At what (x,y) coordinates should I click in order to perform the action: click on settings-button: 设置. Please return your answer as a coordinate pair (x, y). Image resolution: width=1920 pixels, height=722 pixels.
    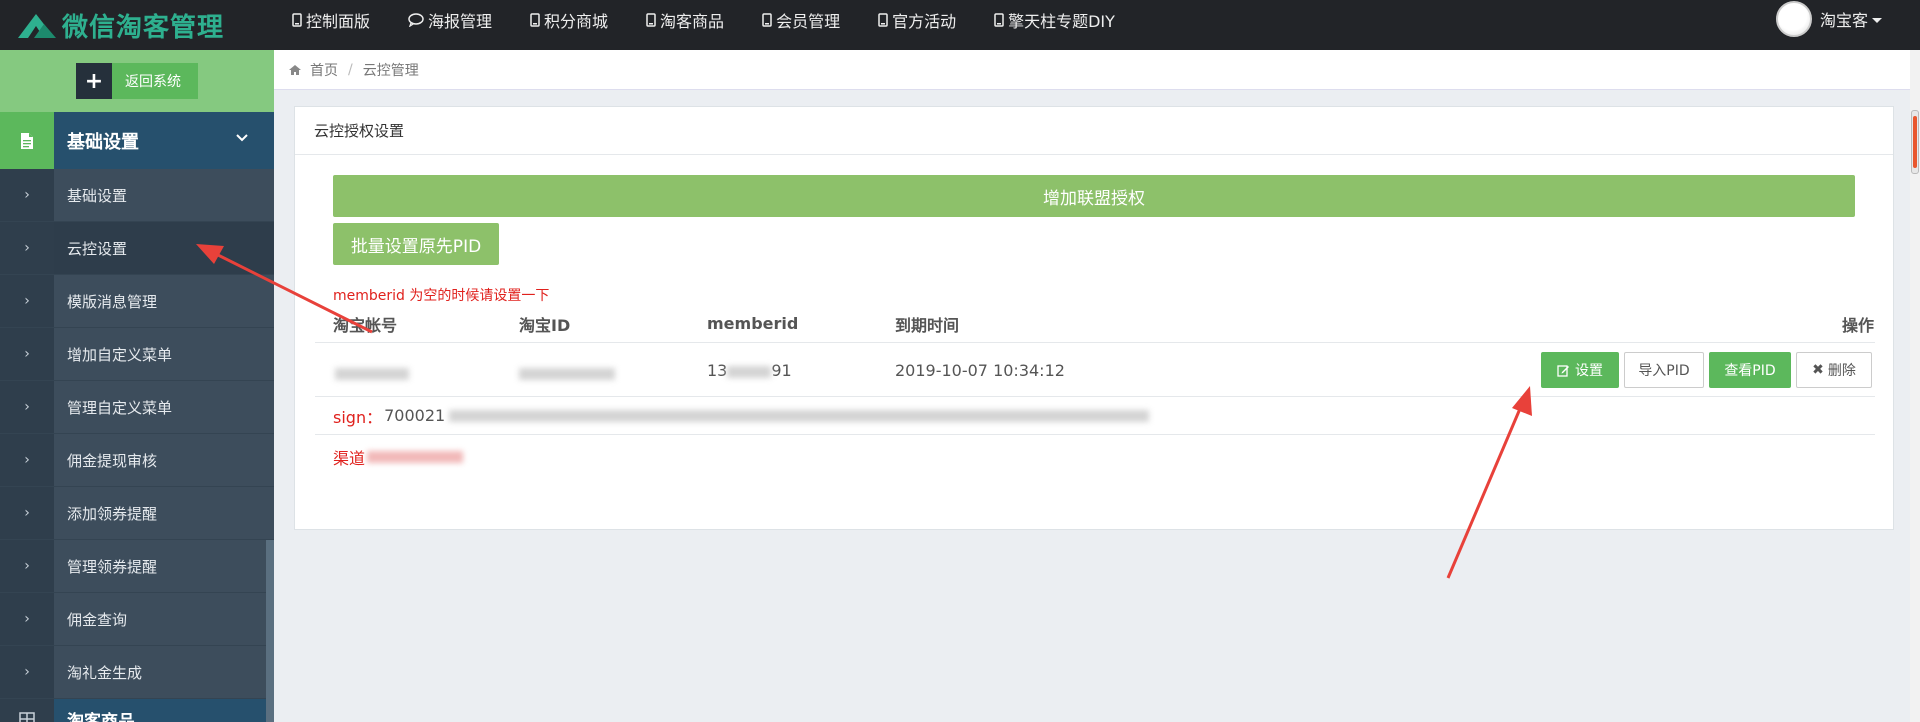
    Looking at the image, I should click on (1580, 370).